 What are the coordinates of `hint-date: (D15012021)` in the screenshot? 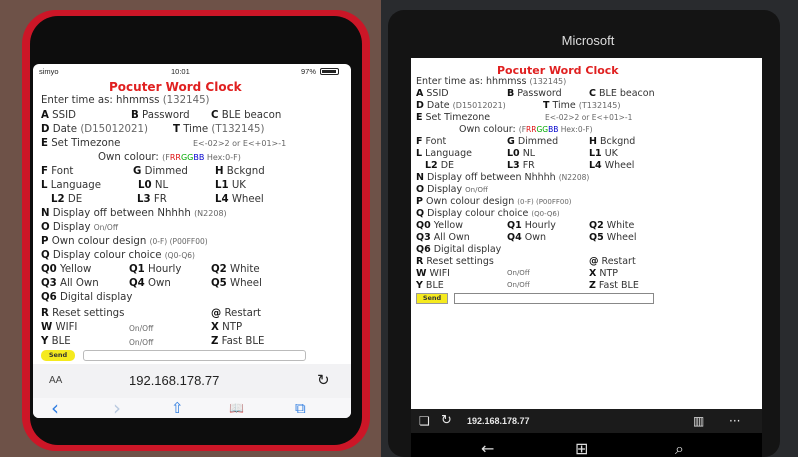 It's located at (114, 129).